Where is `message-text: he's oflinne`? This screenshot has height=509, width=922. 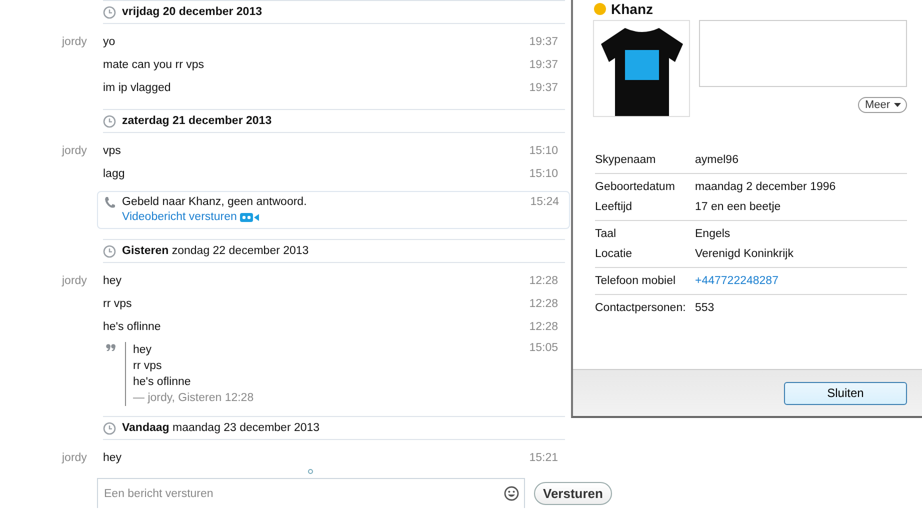 message-text: he's oflinne is located at coordinates (132, 326).